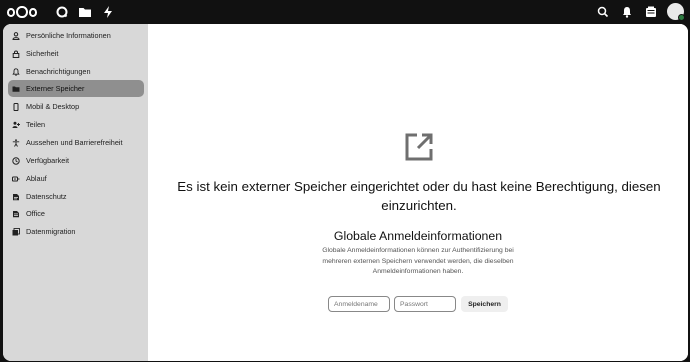  Describe the element at coordinates (359, 304) in the screenshot. I see `login-name-input` at that location.